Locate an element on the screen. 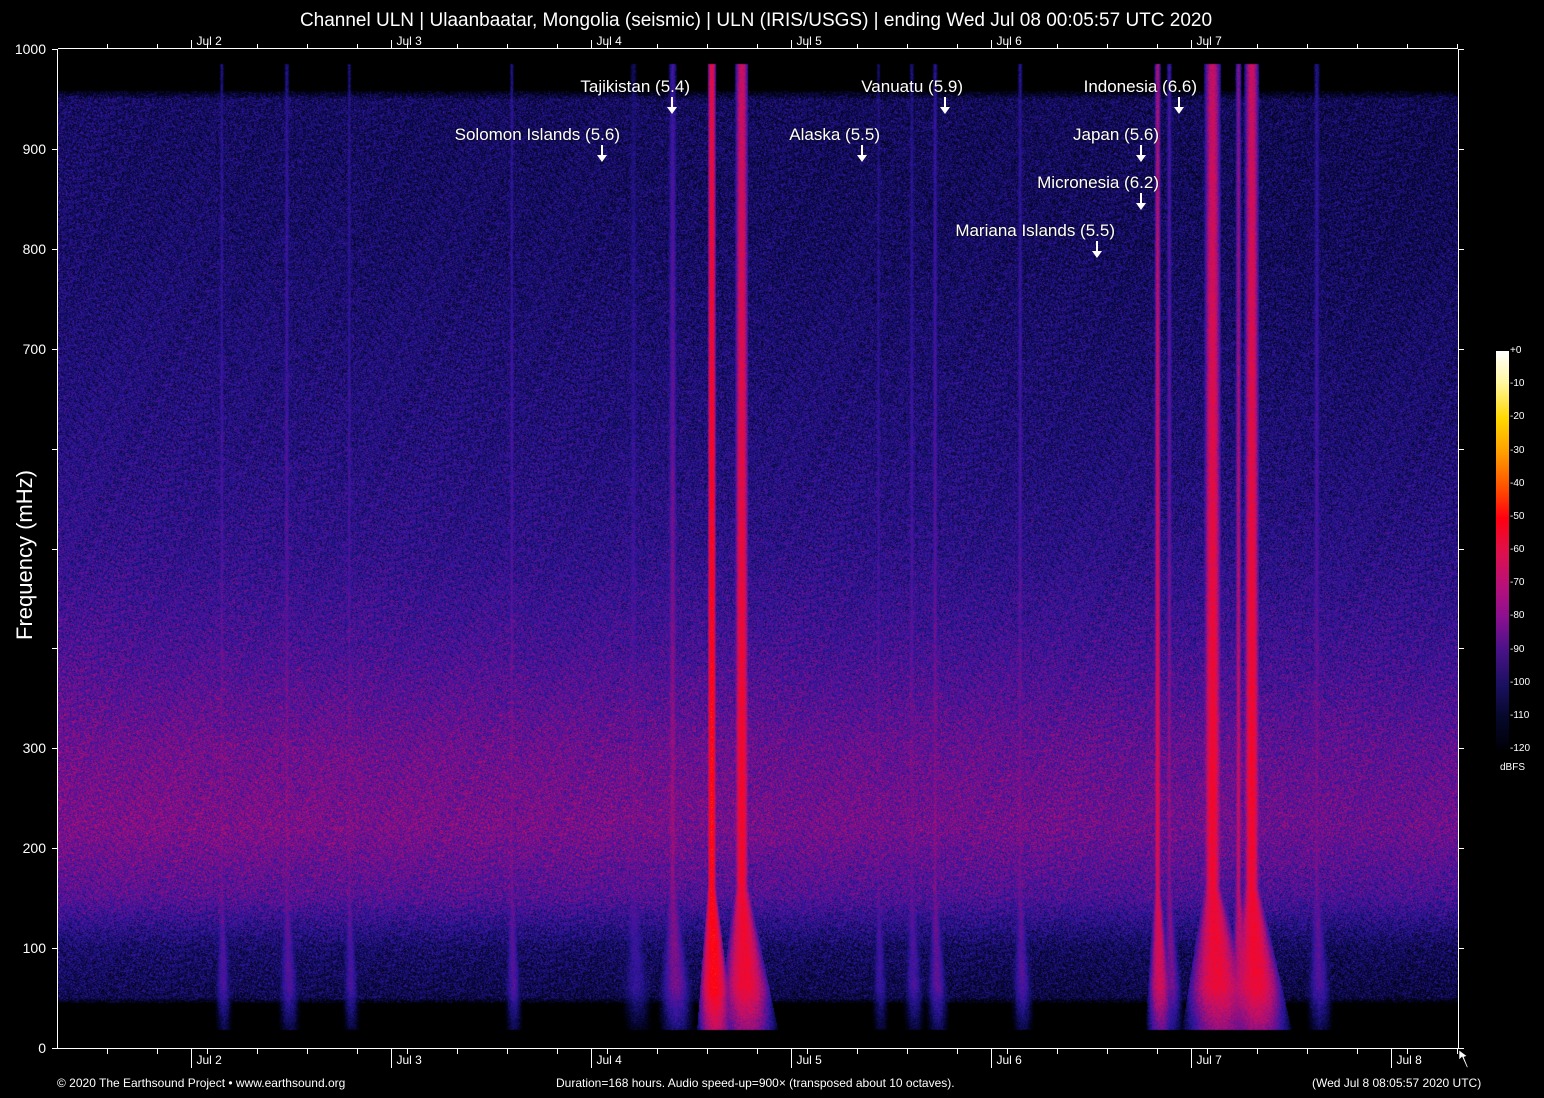 This screenshot has width=1544, height=1098. x-tick-label-top: Jul 7 is located at coordinates (1209, 41).